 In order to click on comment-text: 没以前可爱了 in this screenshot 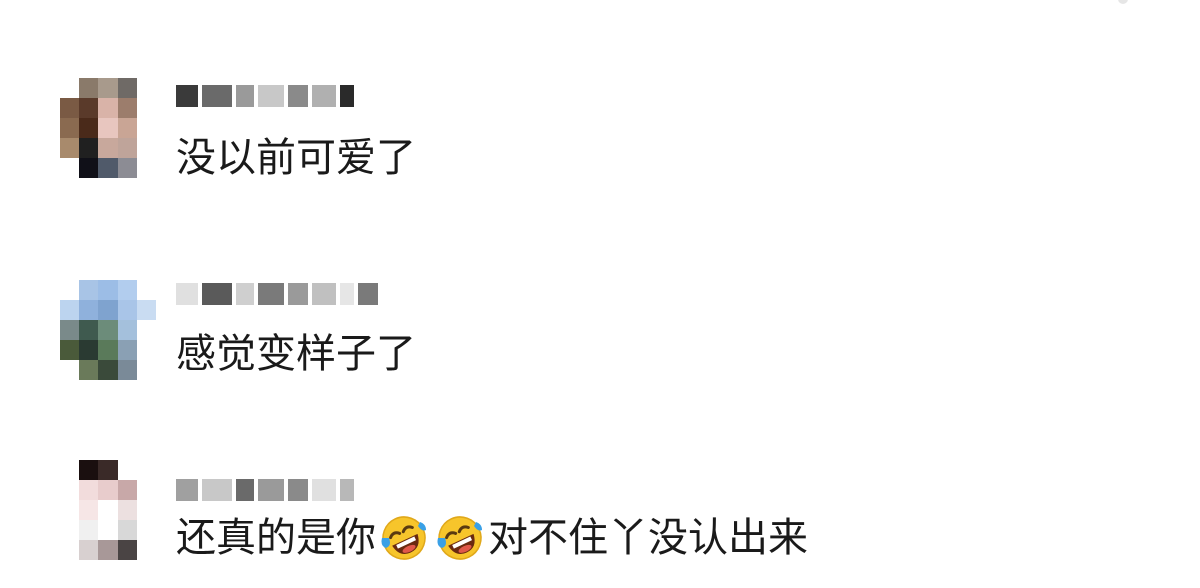, I will do `click(296, 158)`.